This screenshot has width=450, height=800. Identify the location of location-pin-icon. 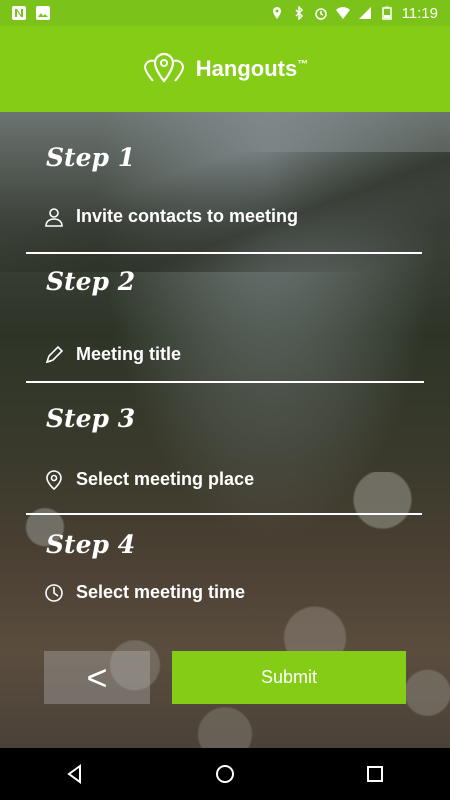
(54, 479).